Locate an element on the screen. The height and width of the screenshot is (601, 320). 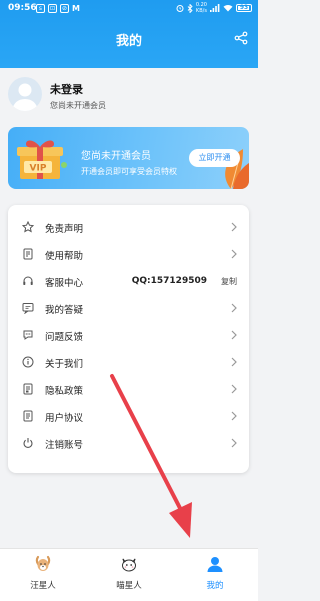
menu-item-delete-account: 注销账号 is located at coordinates (128, 443).